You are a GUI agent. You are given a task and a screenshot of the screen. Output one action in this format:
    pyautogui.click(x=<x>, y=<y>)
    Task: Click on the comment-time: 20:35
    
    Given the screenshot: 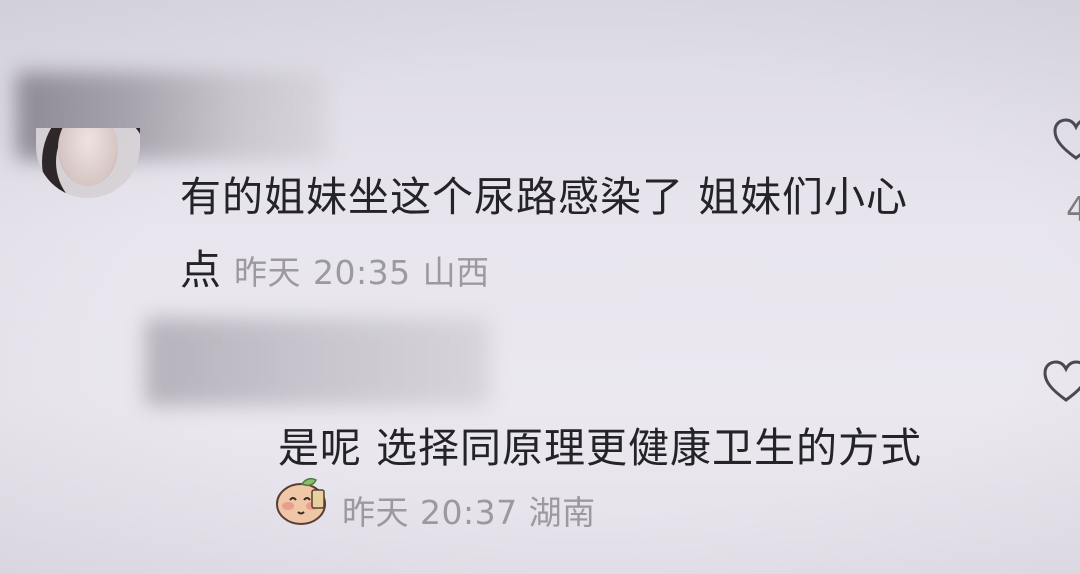 What is the action you would take?
    pyautogui.click(x=362, y=272)
    